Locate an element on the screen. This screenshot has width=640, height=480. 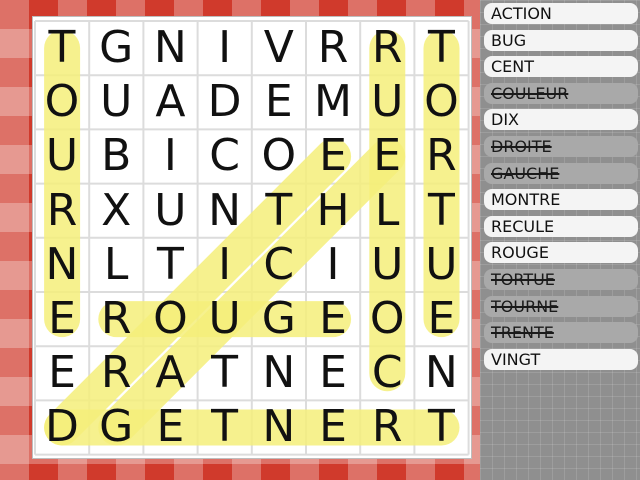
word-item-dix: DIX is located at coordinates (561, 120).